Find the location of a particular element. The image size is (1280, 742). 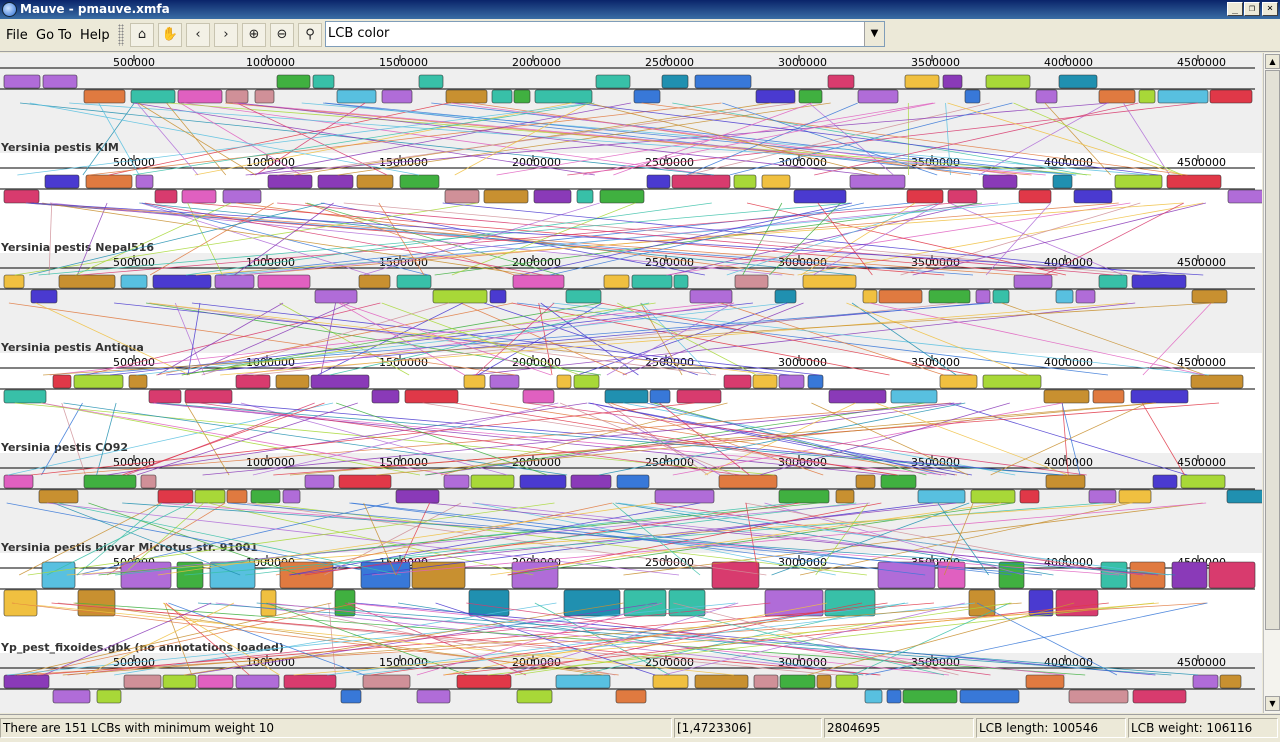

vertical-scrollbar: ▲ ▼ is located at coordinates (1271, 383).